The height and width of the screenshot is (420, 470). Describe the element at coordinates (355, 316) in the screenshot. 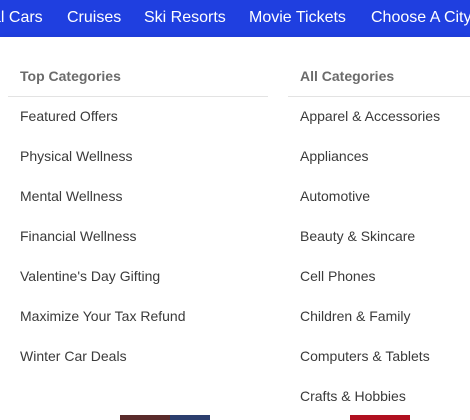

I see `category-link-label: Children & Family` at that location.